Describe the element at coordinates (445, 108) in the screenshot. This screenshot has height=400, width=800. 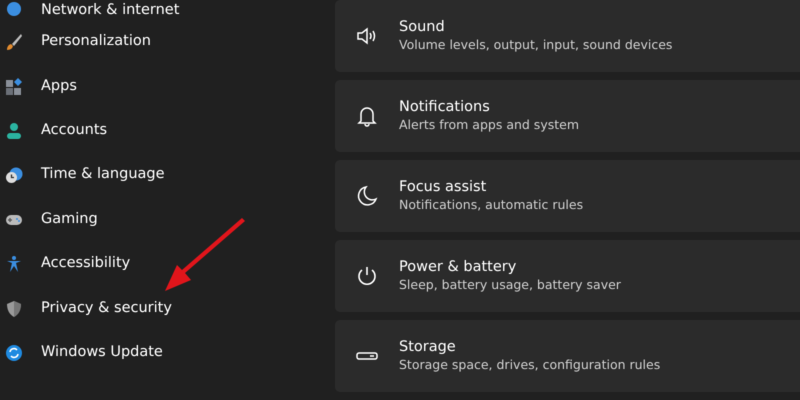
I see `card-title: Notifications` at that location.